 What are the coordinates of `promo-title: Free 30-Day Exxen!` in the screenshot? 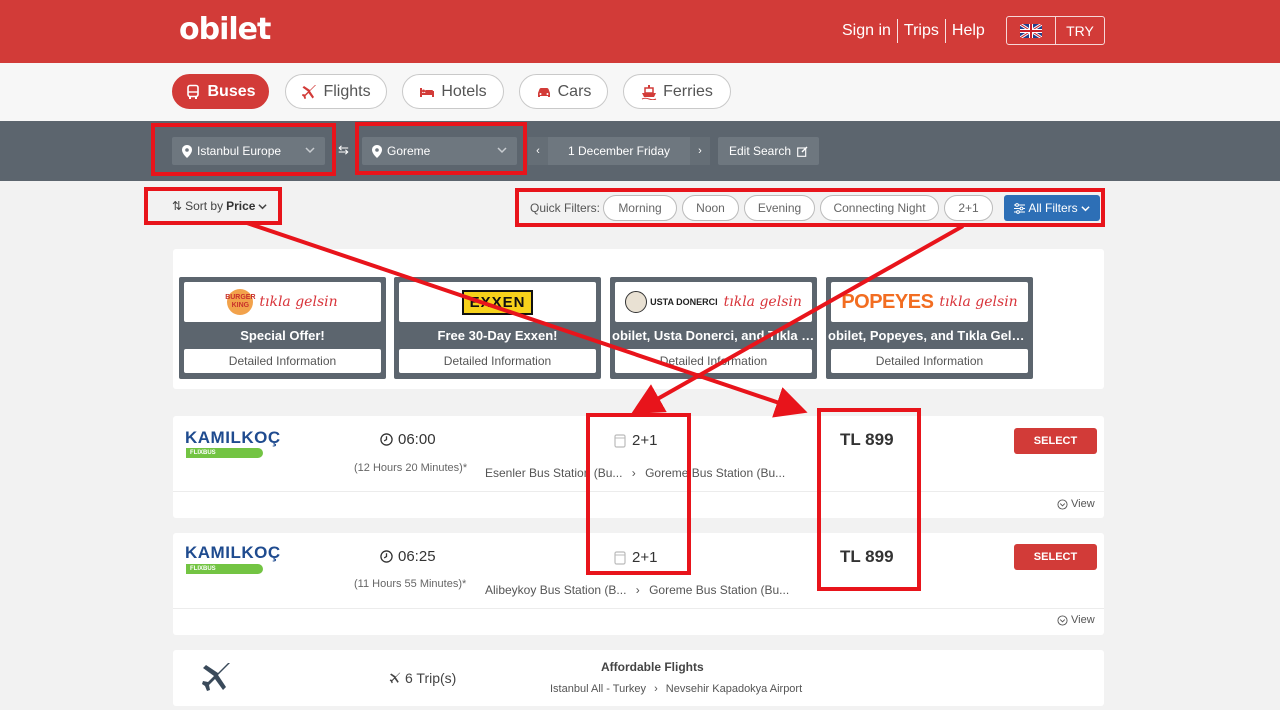 It's located at (497, 335).